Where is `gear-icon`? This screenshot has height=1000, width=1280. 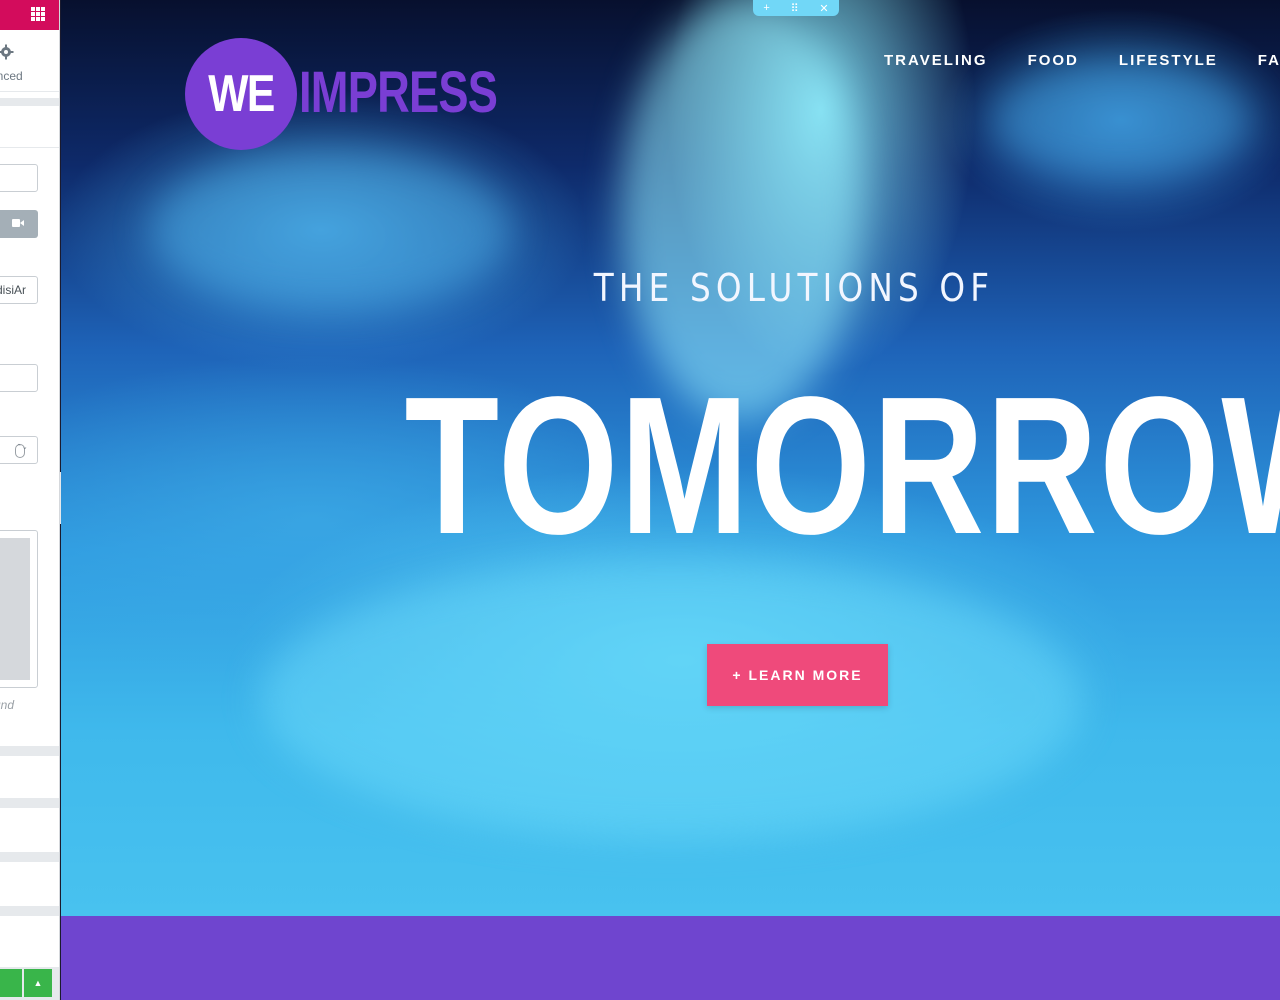
gear-icon is located at coordinates (7, 52).